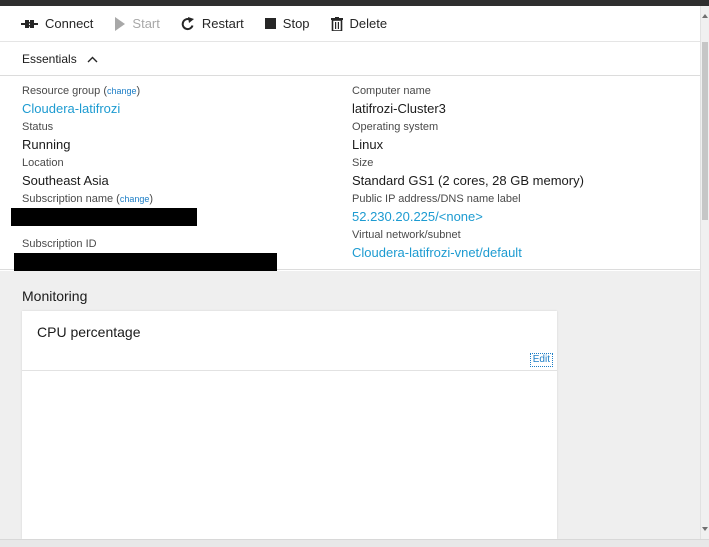 The height and width of the screenshot is (547, 709). I want to click on scroll-down-arrow-icon, so click(705, 529).